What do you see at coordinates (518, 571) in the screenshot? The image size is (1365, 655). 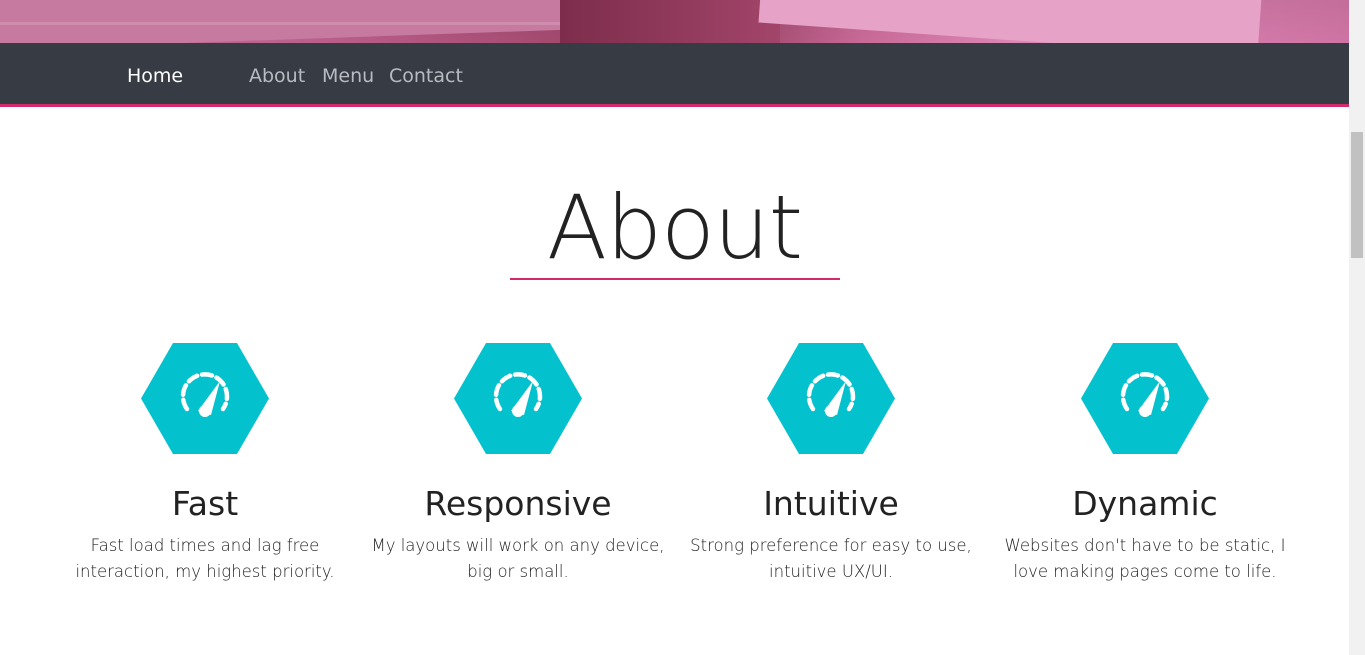 I see `feature-description-line: big or small.` at bounding box center [518, 571].